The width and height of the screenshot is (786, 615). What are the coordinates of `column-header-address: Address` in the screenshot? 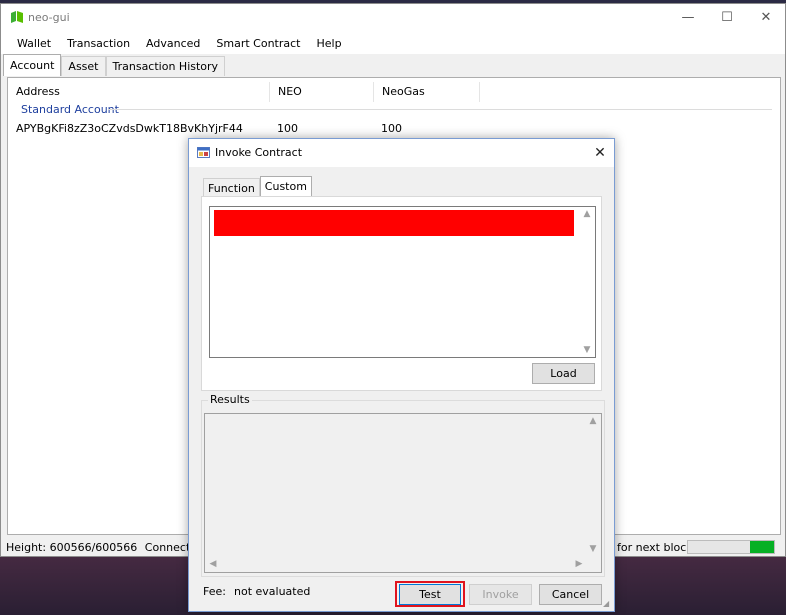 It's located at (139, 92).